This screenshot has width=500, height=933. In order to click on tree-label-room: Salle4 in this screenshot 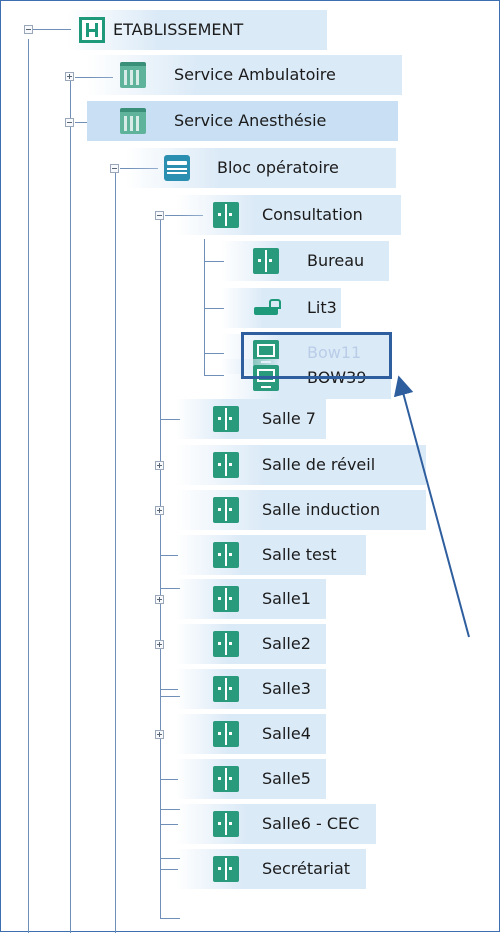, I will do `click(286, 733)`.